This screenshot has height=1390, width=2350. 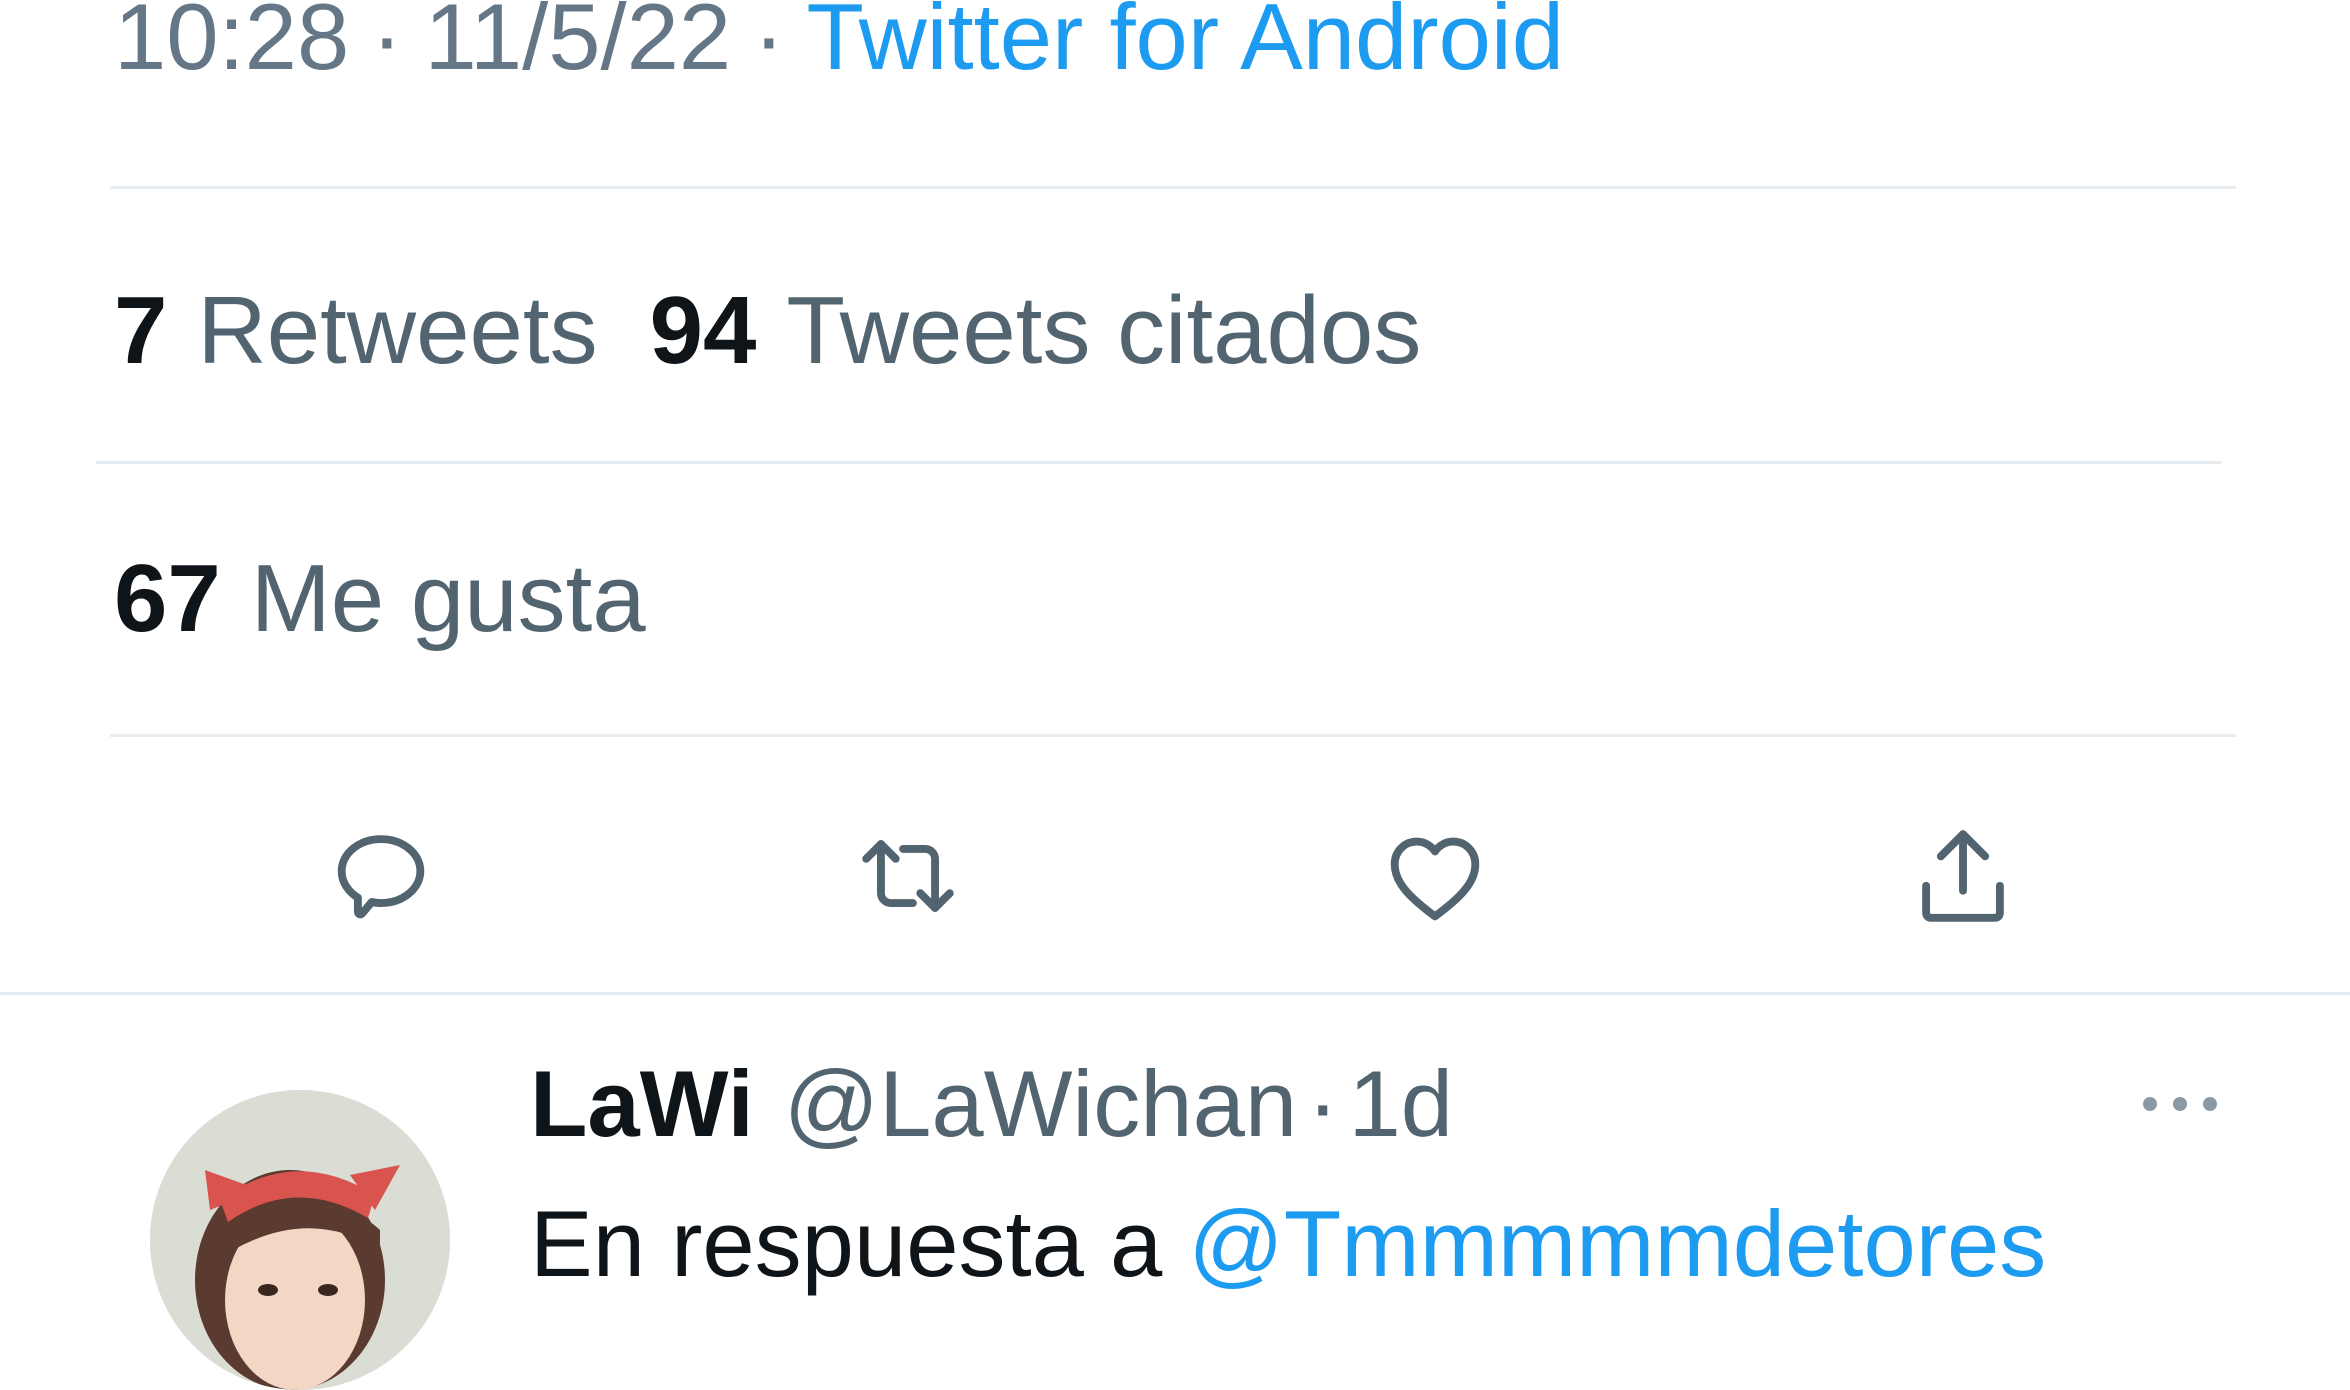 I want to click on reply-button, so click(x=381, y=878).